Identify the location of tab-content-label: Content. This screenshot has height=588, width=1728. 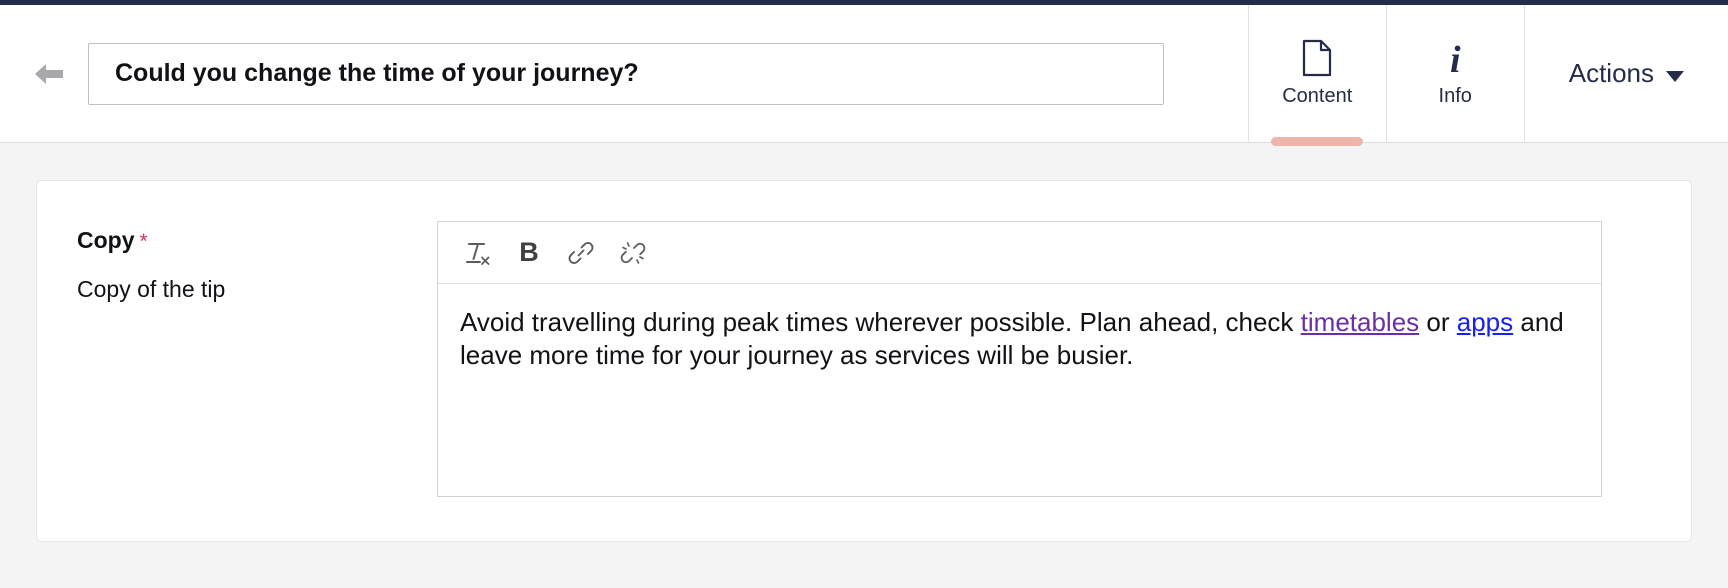
(1317, 96).